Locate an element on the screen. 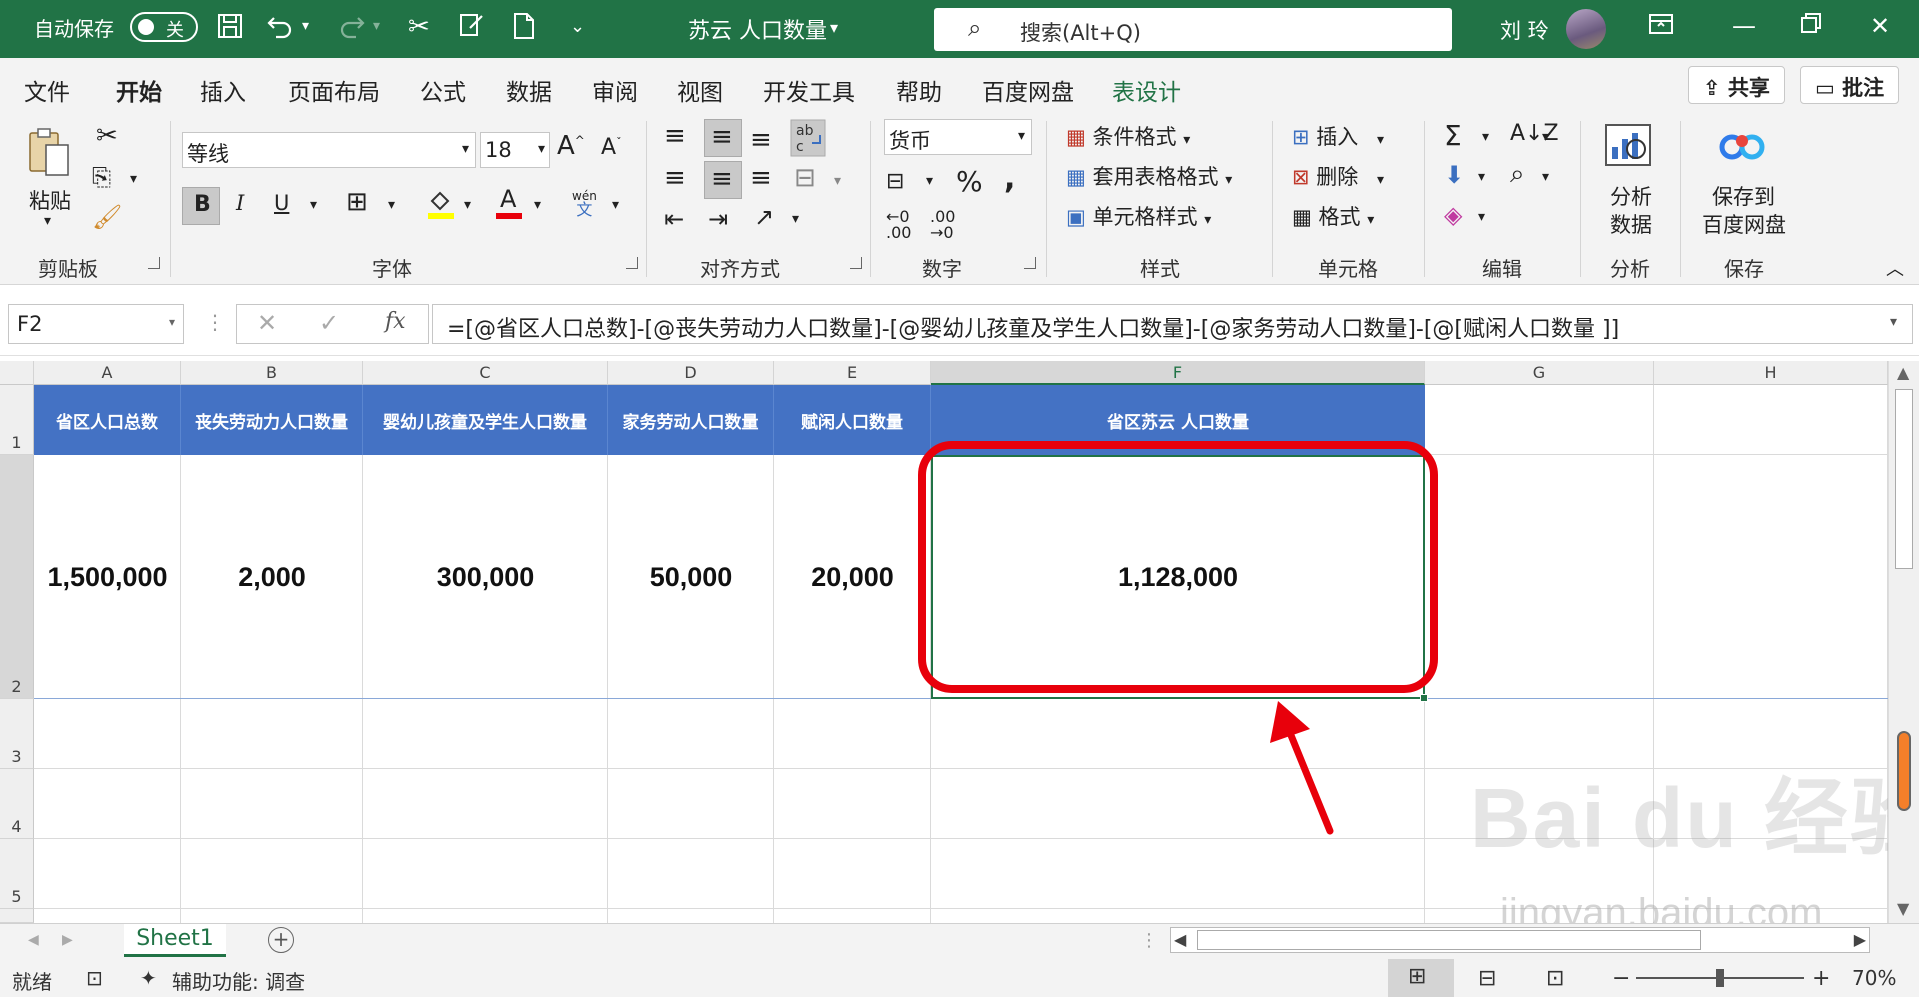  insert-cells-button: ⊞ 插入 ▾ is located at coordinates (1338, 136).